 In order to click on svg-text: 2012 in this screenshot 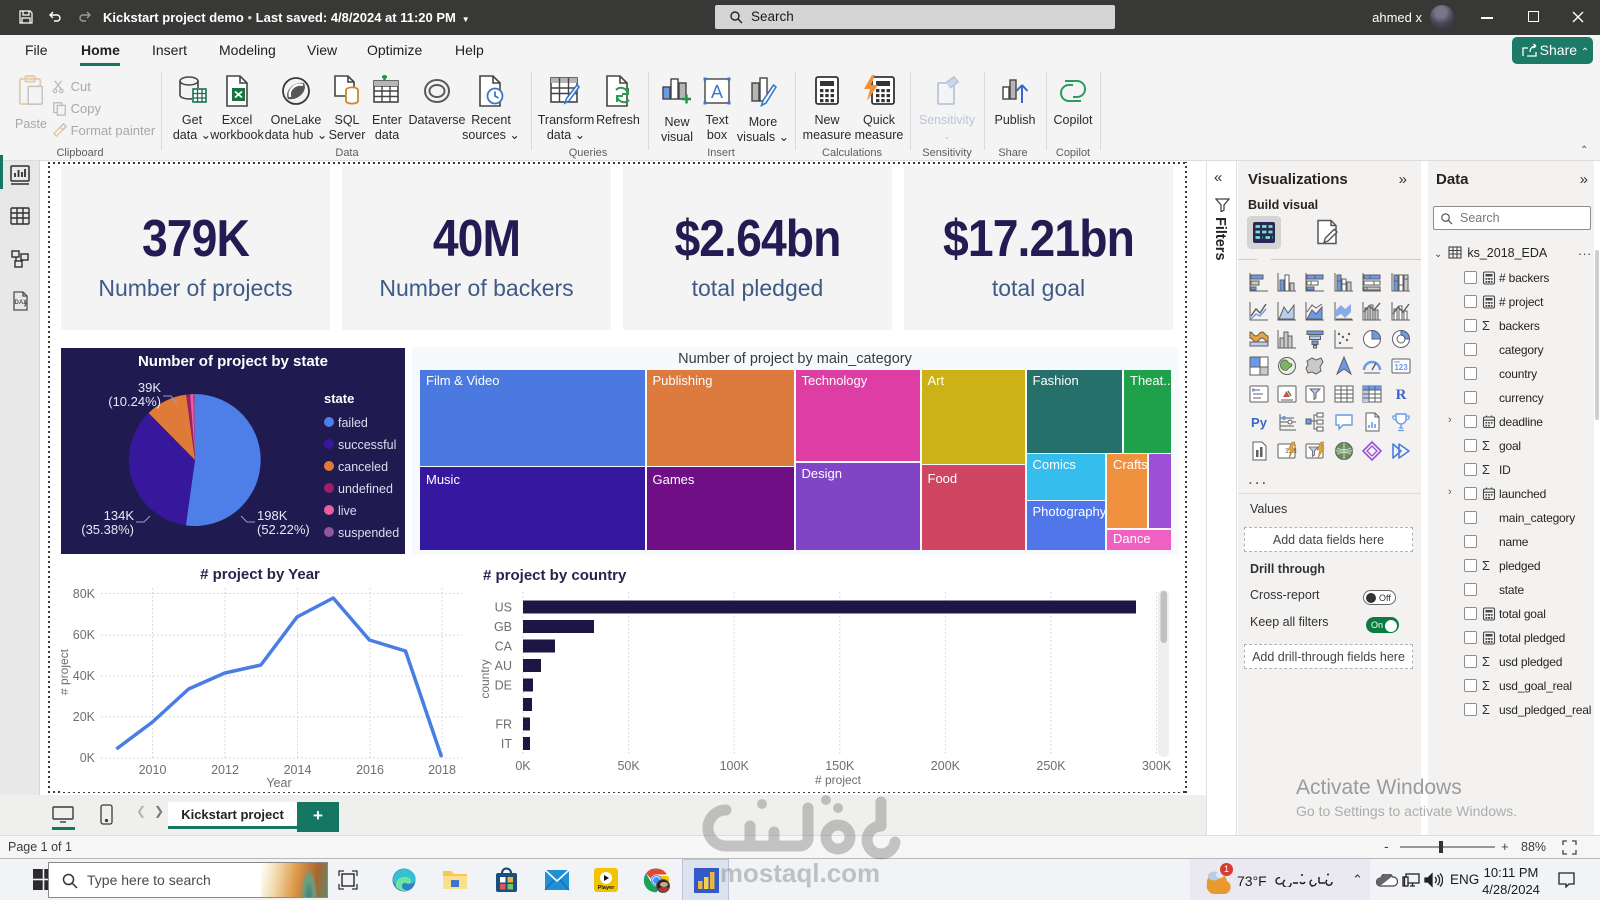, I will do `click(225, 770)`.